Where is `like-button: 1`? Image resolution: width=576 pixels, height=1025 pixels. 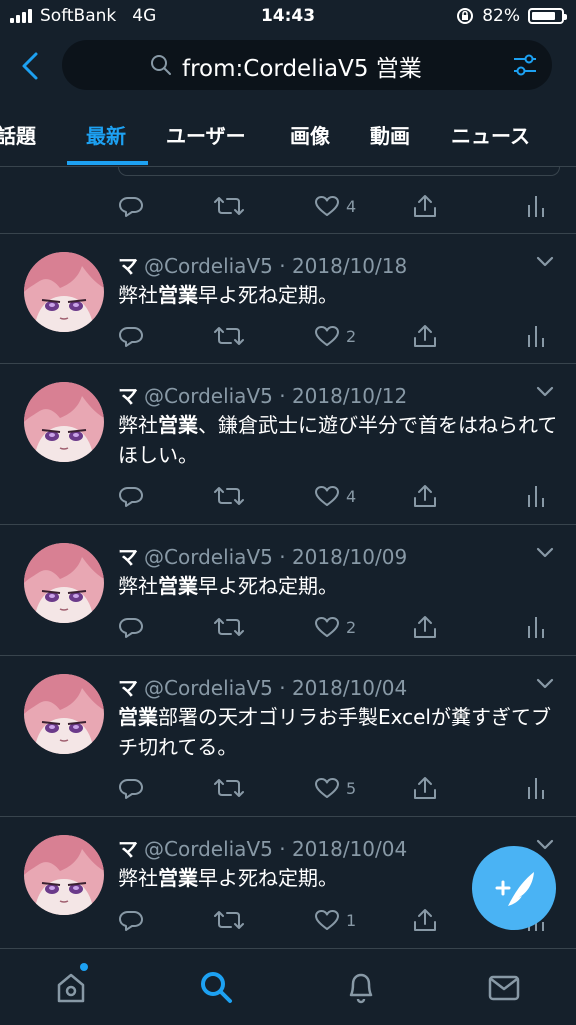 like-button: 1 is located at coordinates (335, 920).